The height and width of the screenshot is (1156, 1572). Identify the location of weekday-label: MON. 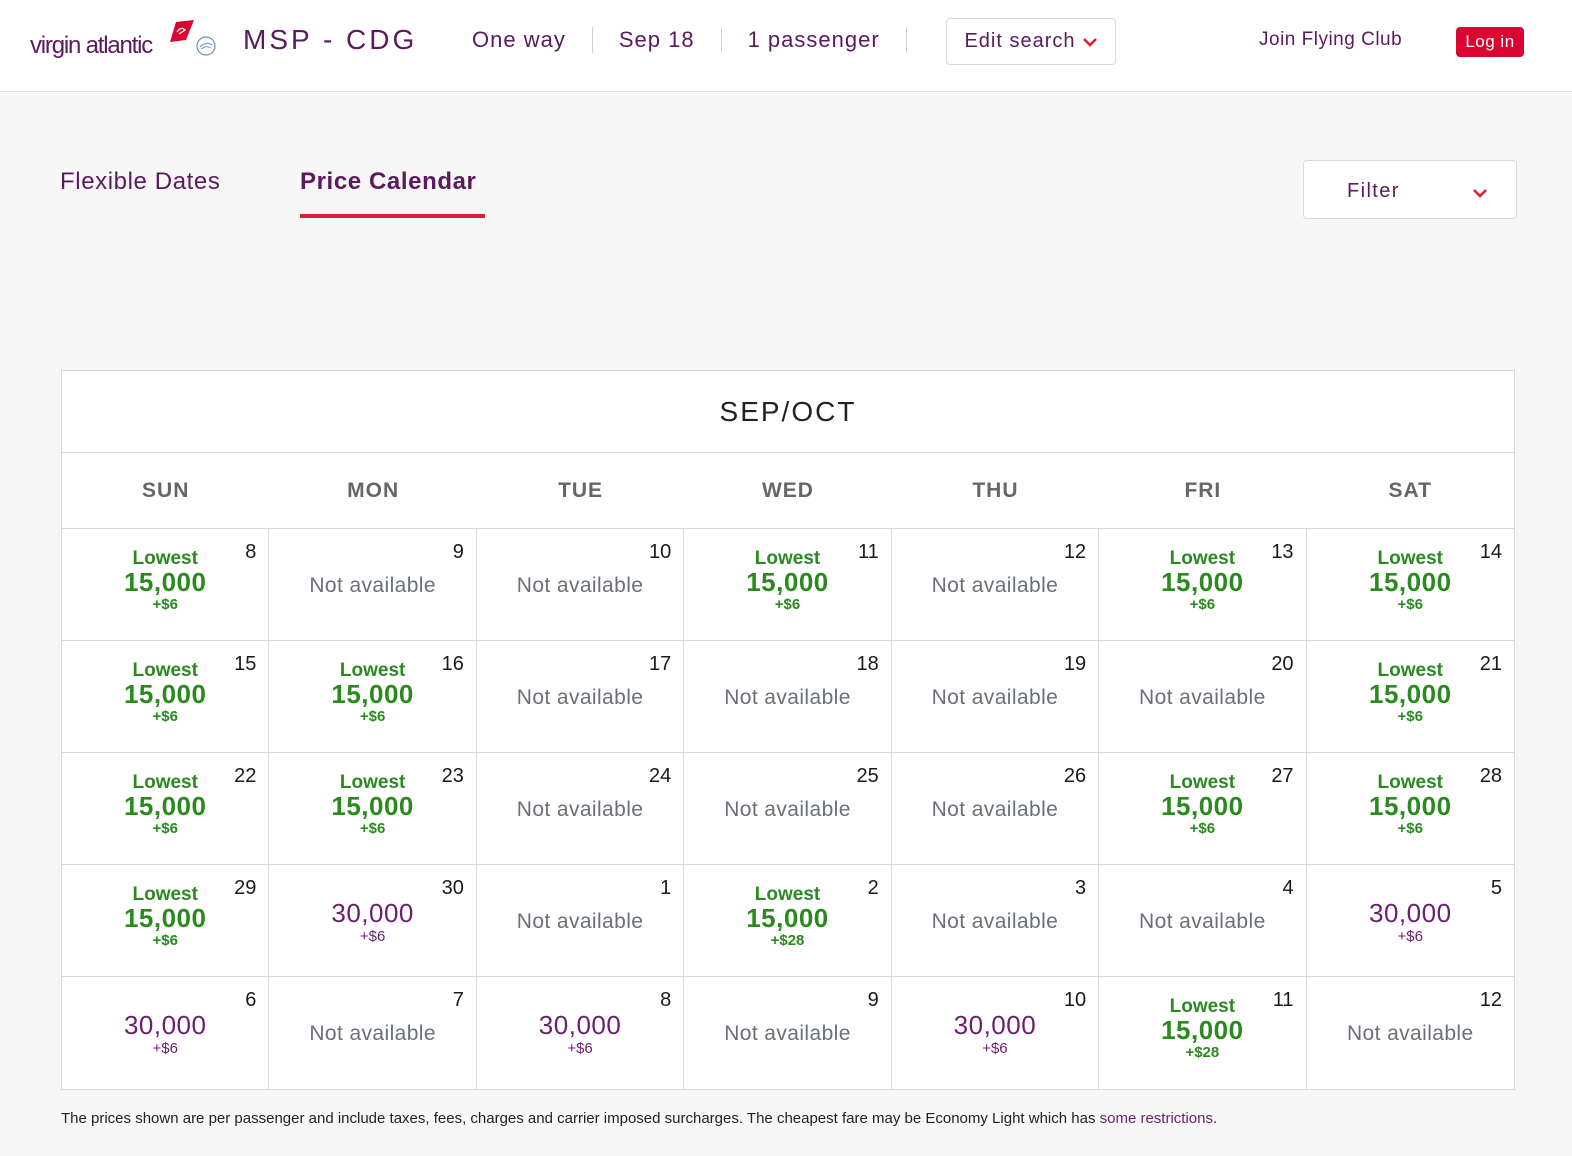
(373, 490).